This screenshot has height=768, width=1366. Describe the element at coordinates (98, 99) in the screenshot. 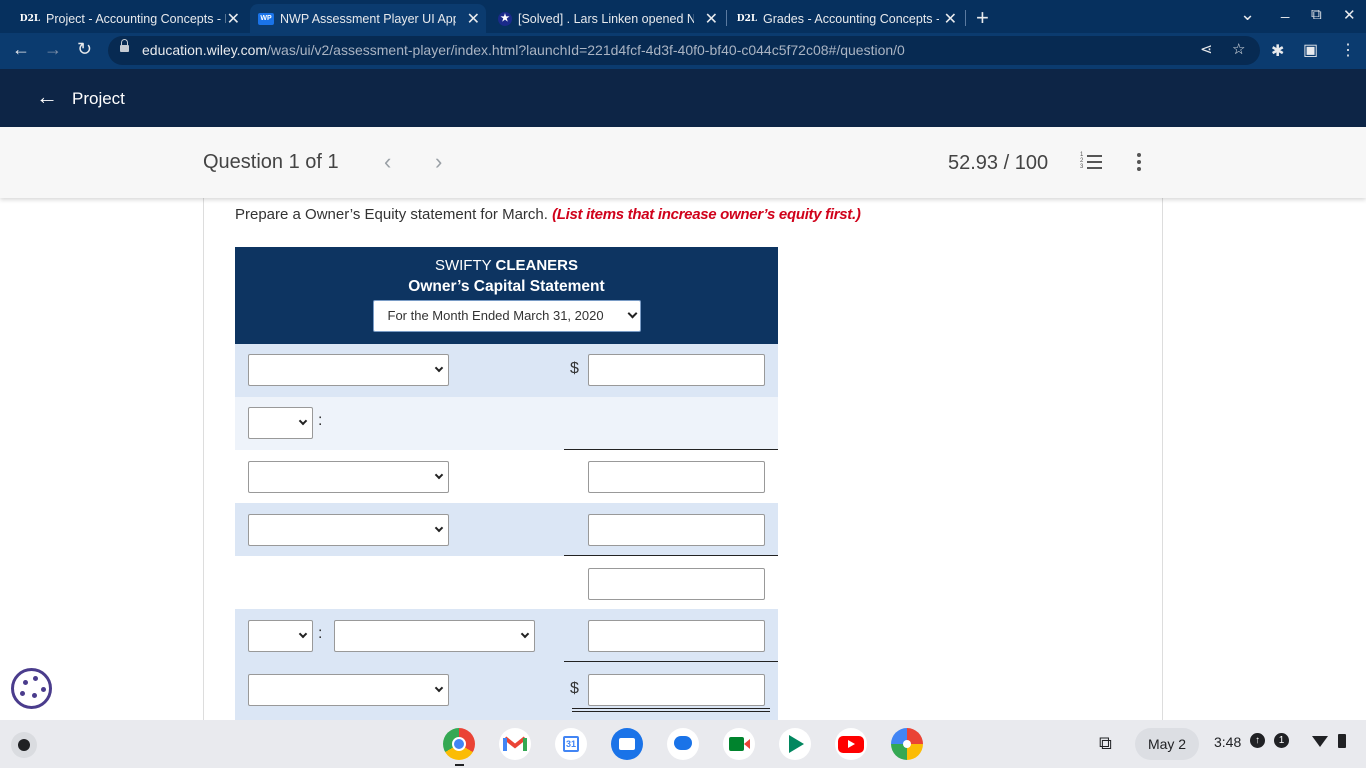

I see `project-title: Project` at that location.